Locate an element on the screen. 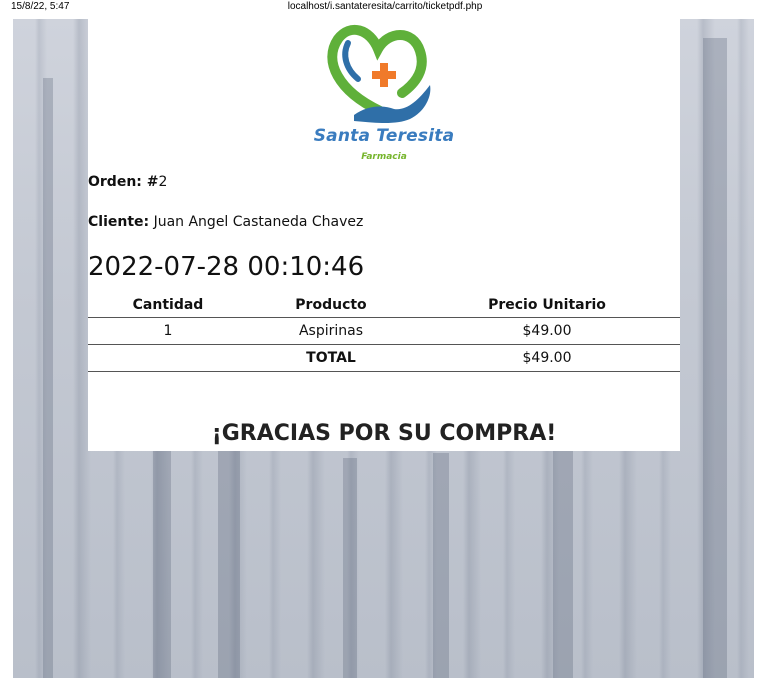 Image resolution: width=770 pixels, height=678 pixels. total-row: TOTAL $49.00 is located at coordinates (384, 358).